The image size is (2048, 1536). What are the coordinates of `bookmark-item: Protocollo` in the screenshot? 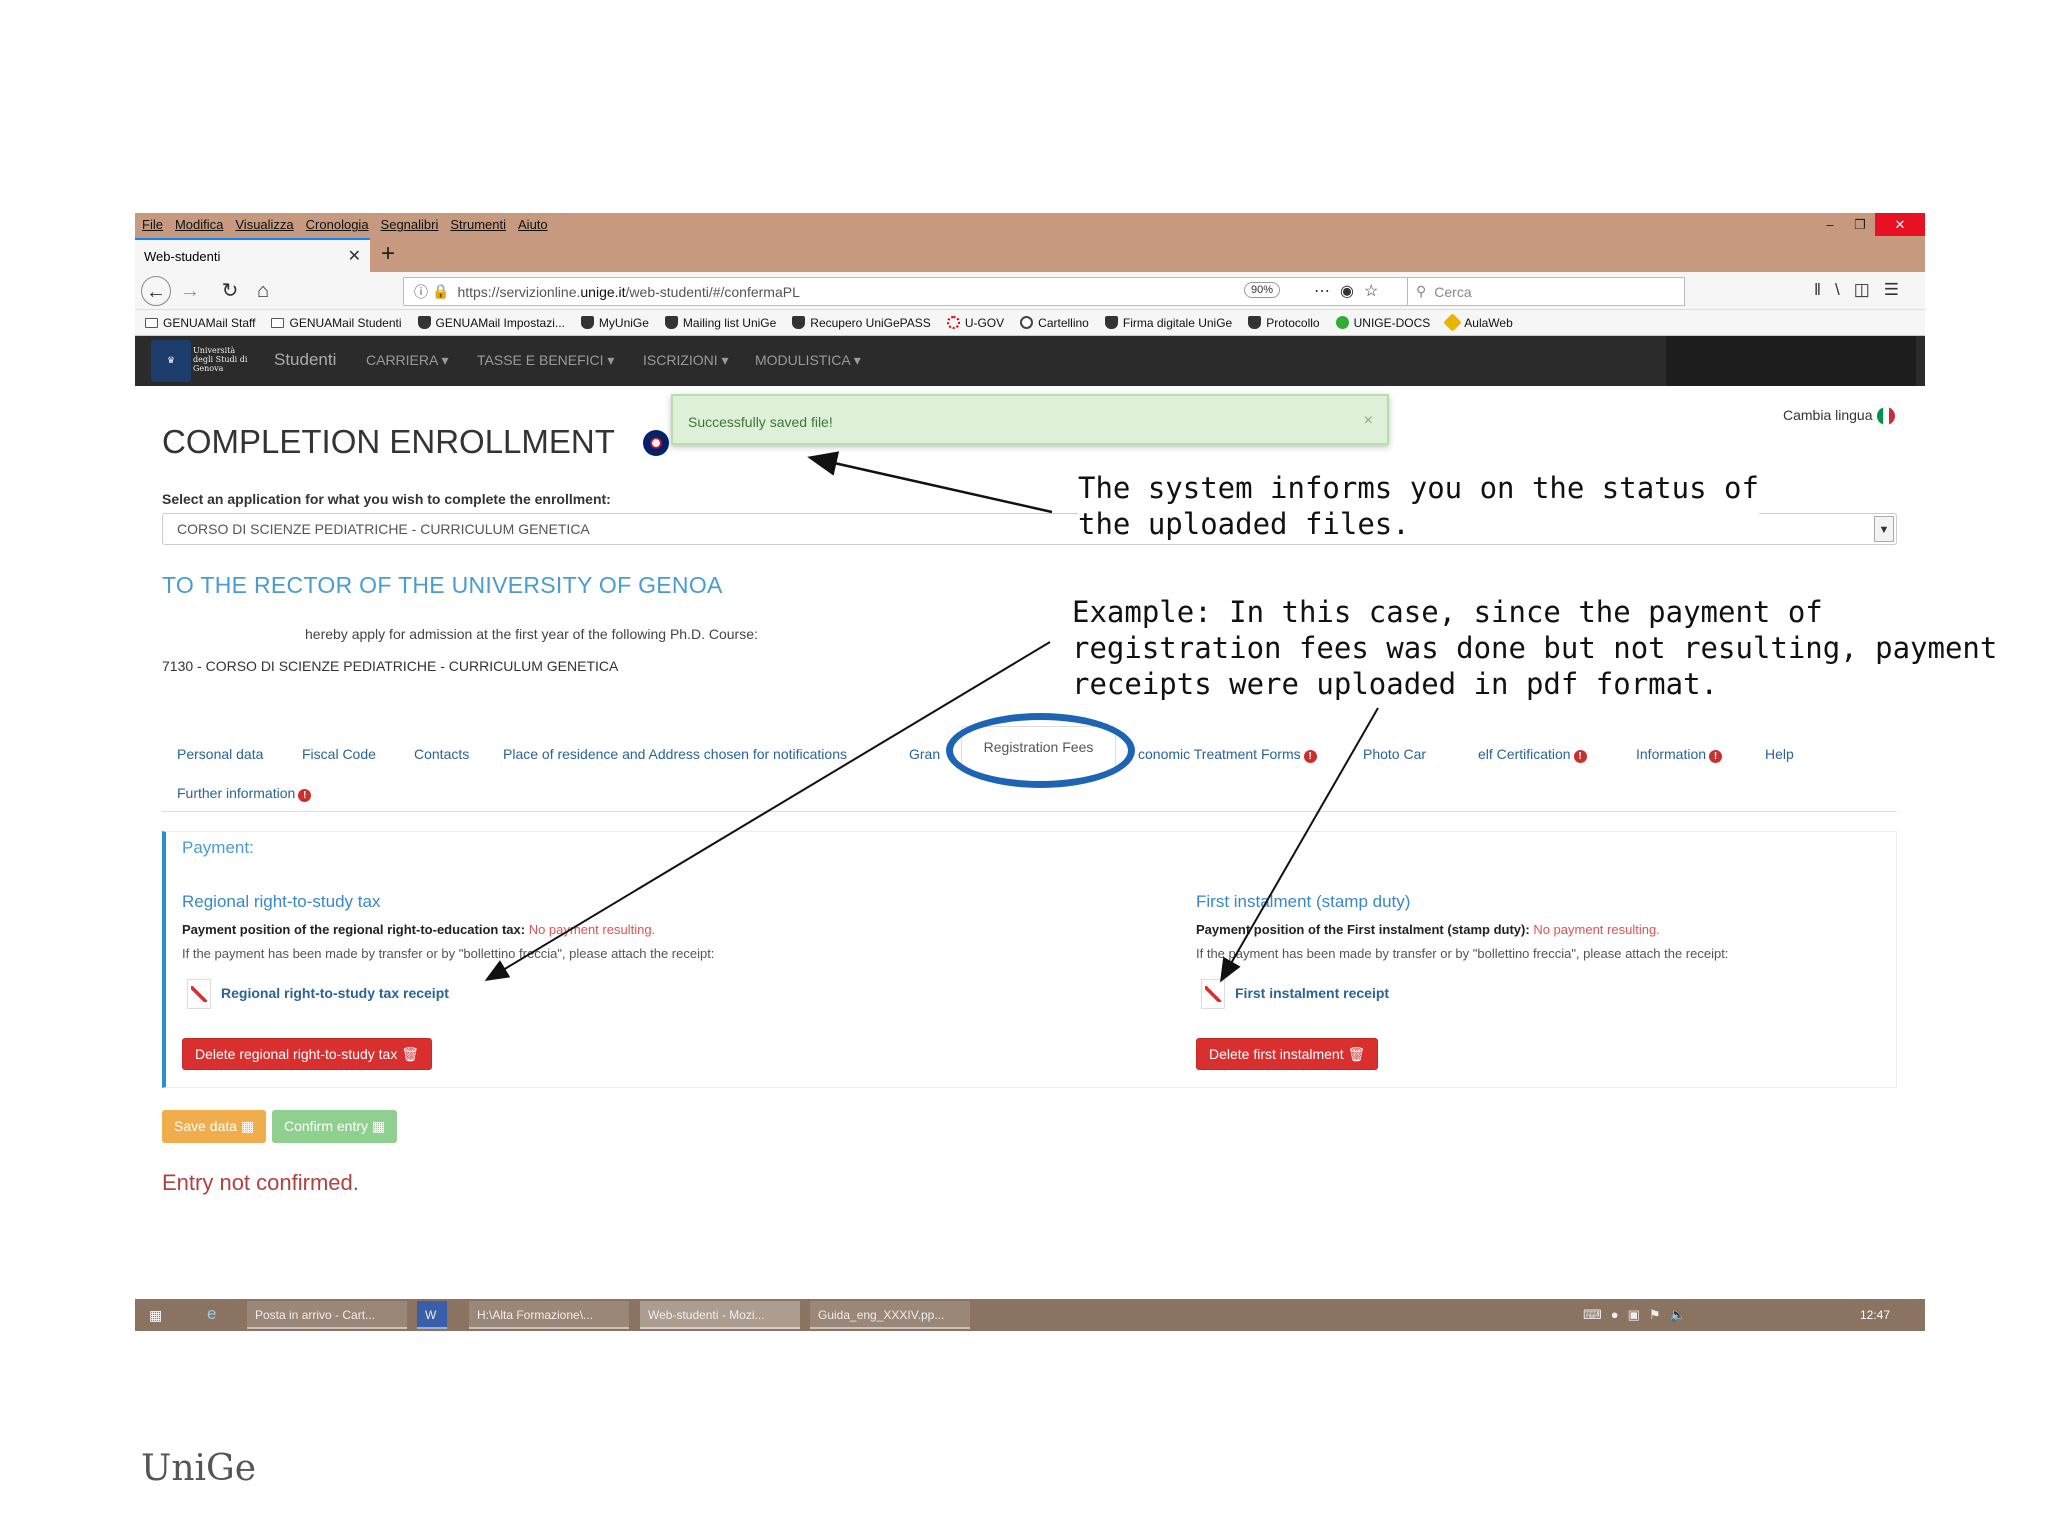 It's located at (1284, 322).